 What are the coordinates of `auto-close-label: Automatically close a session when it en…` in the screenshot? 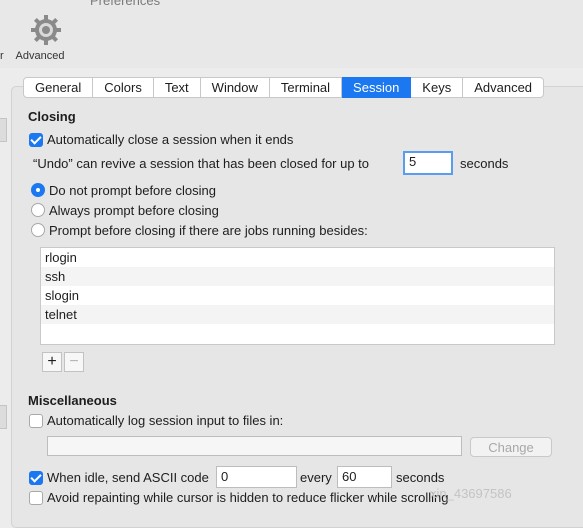 It's located at (170, 139).